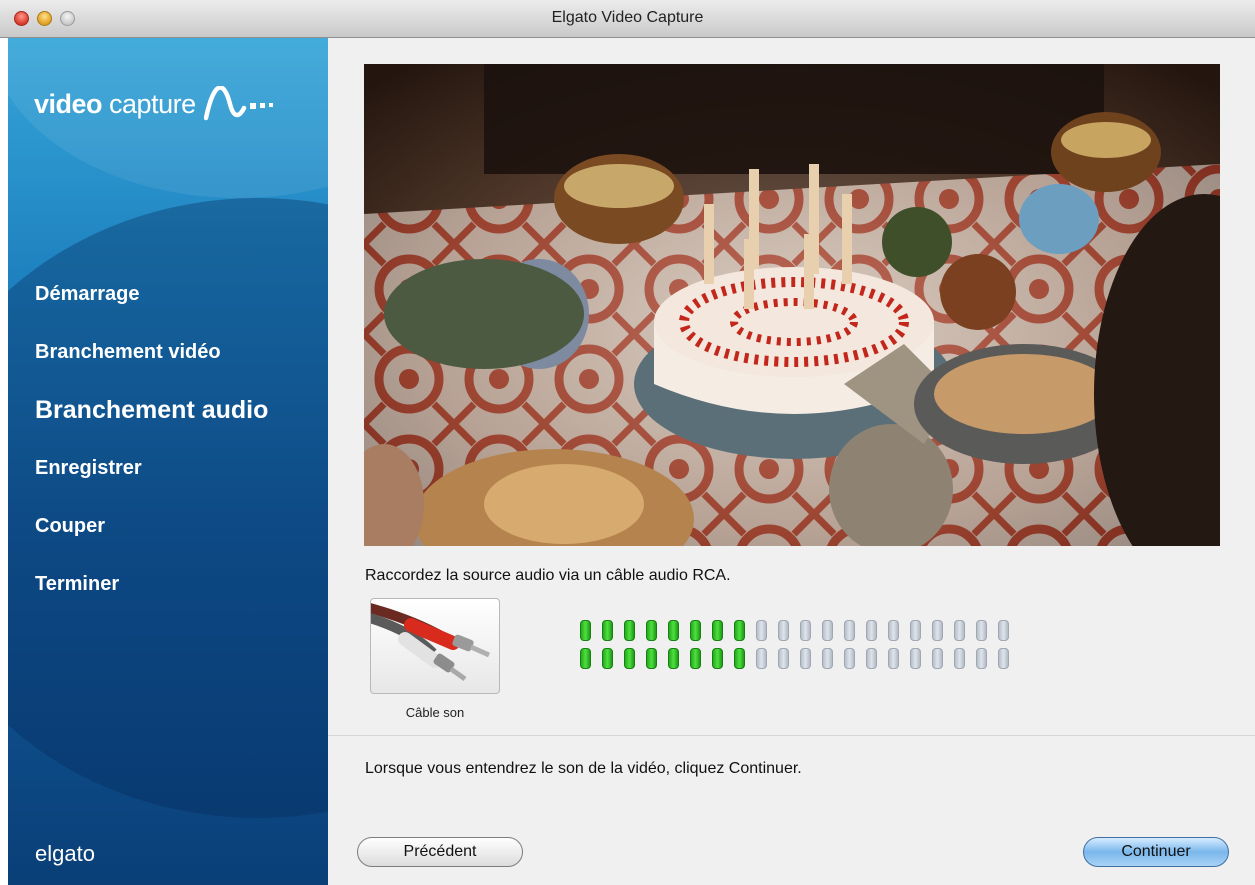  What do you see at coordinates (152, 103) in the screenshot?
I see `logo-text-light: capture` at bounding box center [152, 103].